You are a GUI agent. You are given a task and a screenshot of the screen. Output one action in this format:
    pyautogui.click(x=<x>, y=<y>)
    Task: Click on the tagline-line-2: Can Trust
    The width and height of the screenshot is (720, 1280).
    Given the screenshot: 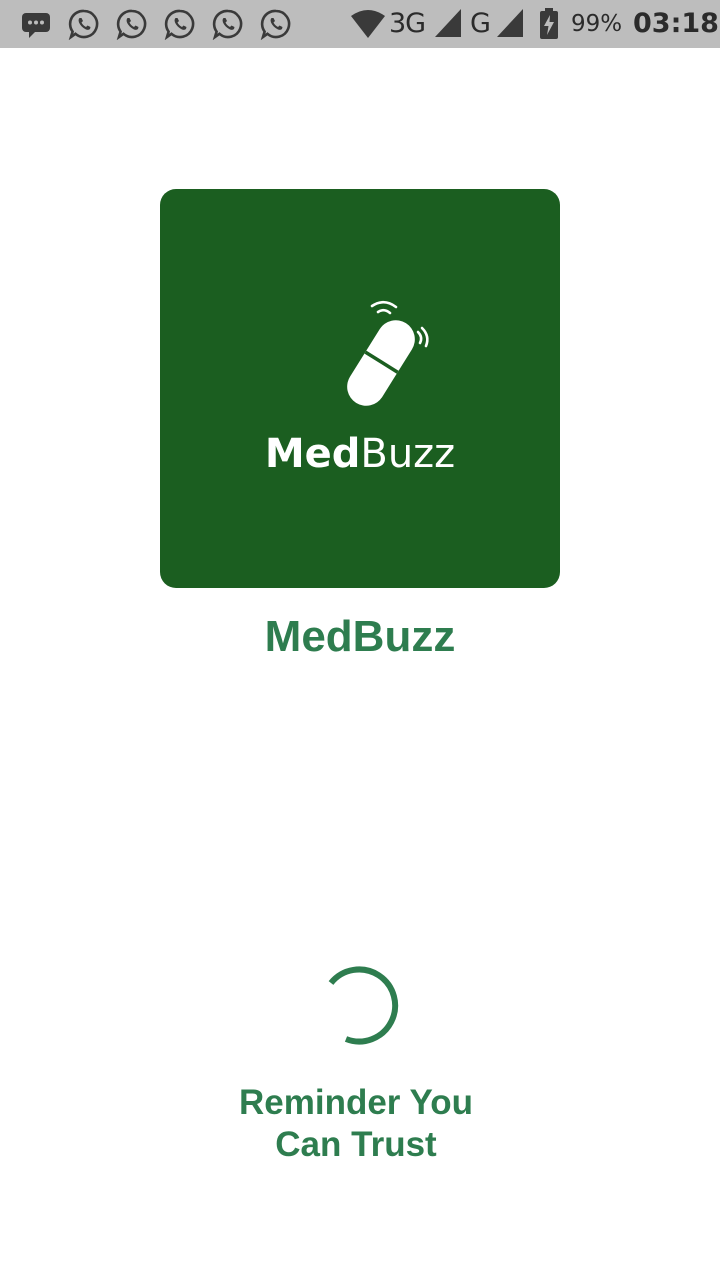 What is the action you would take?
    pyautogui.click(x=356, y=1144)
    